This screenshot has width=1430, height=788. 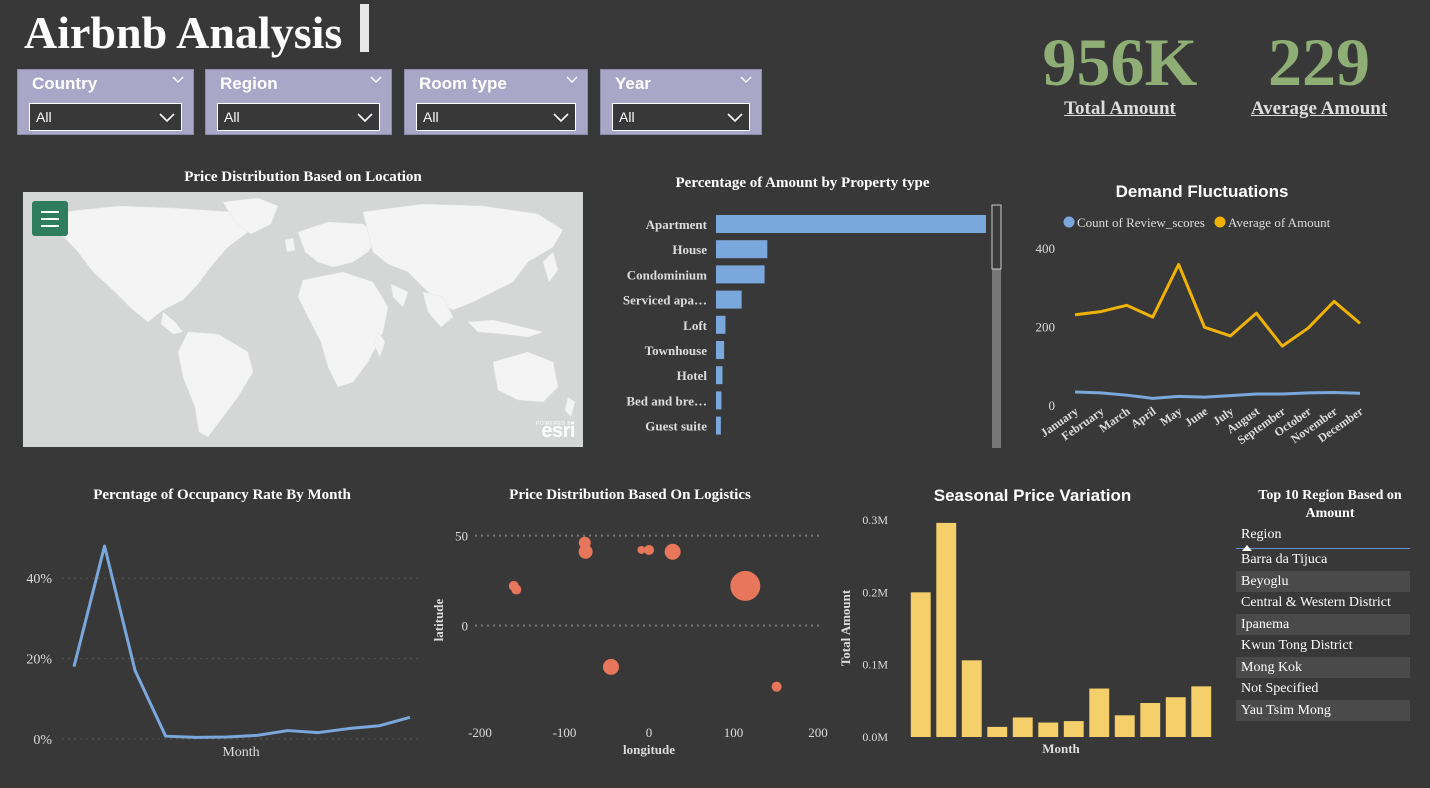 I want to click on kpi-total-amount: 956K Total Amount, so click(x=1120, y=74).